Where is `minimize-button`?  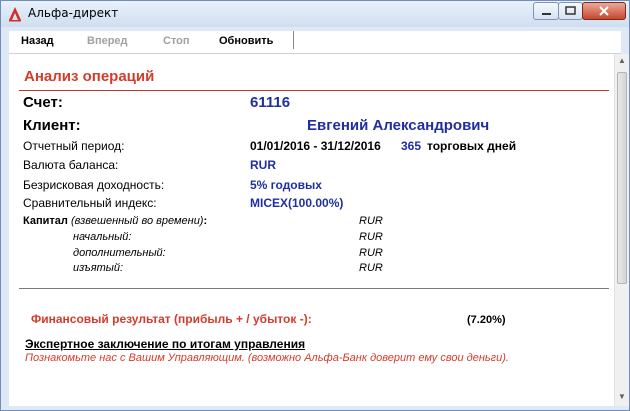
minimize-button is located at coordinates (546, 11).